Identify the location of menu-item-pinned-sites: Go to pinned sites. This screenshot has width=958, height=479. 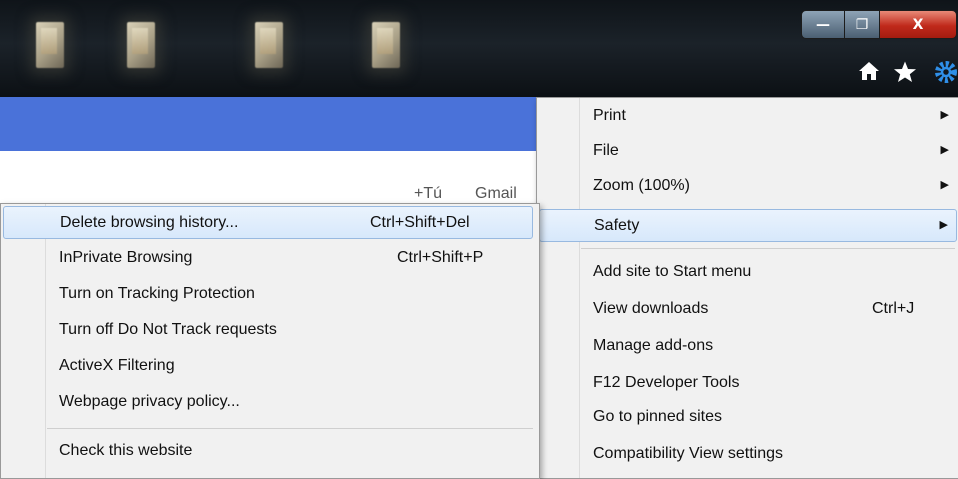
(768, 417).